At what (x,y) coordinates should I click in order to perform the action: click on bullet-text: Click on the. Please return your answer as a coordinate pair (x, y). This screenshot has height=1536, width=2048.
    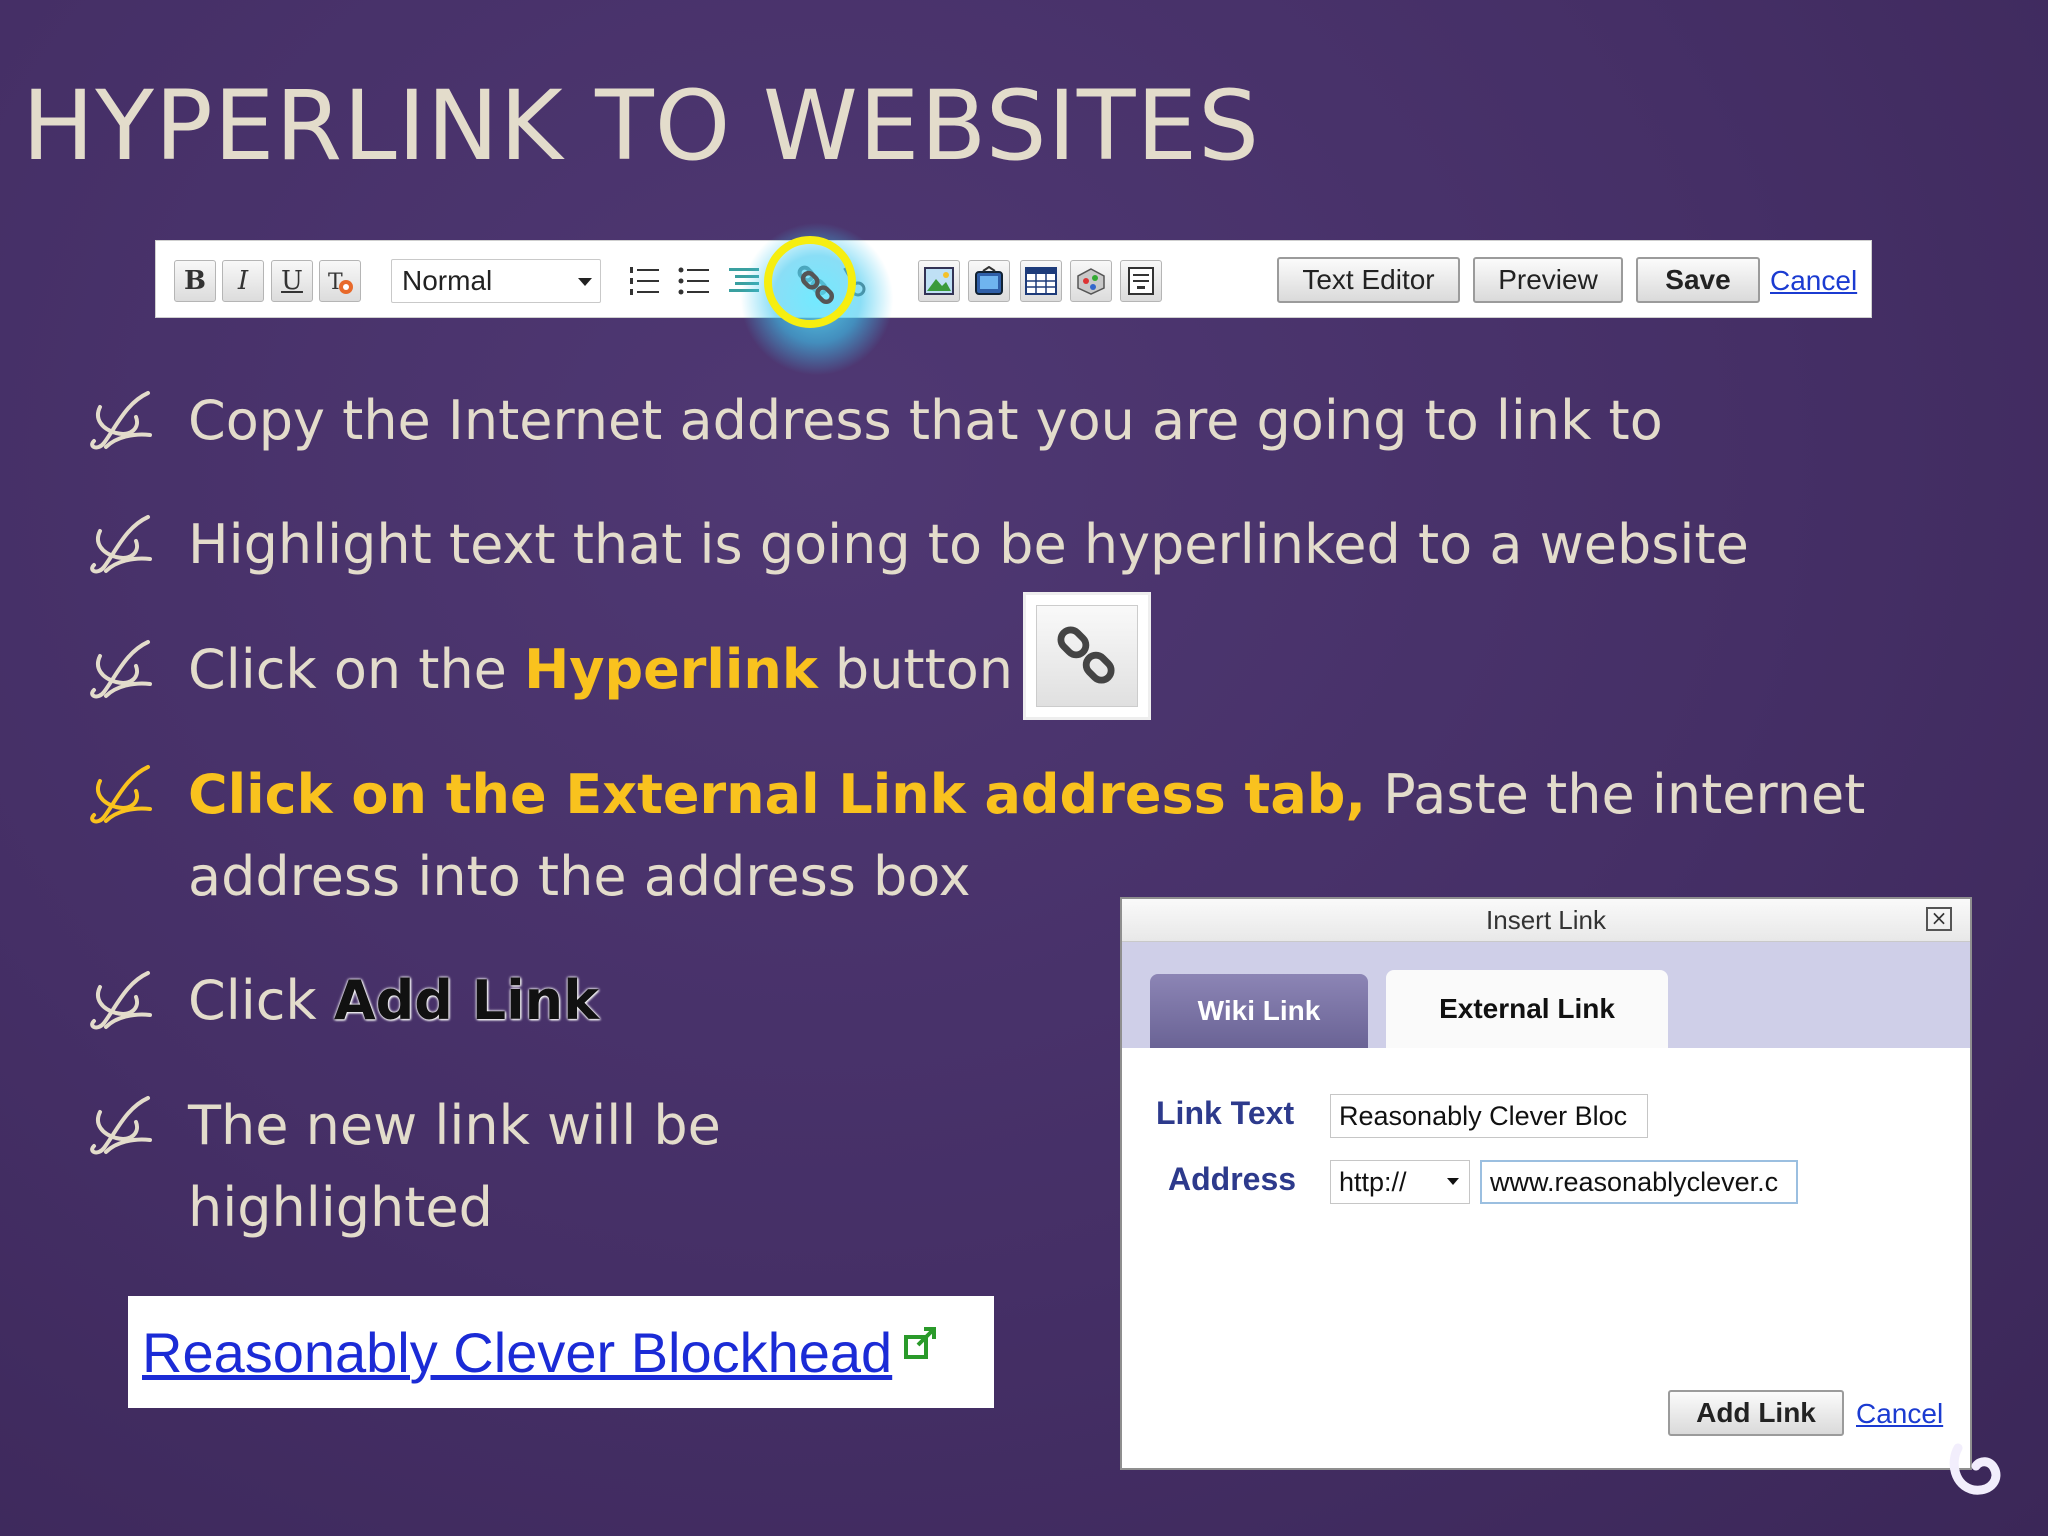
    Looking at the image, I should click on (356, 669).